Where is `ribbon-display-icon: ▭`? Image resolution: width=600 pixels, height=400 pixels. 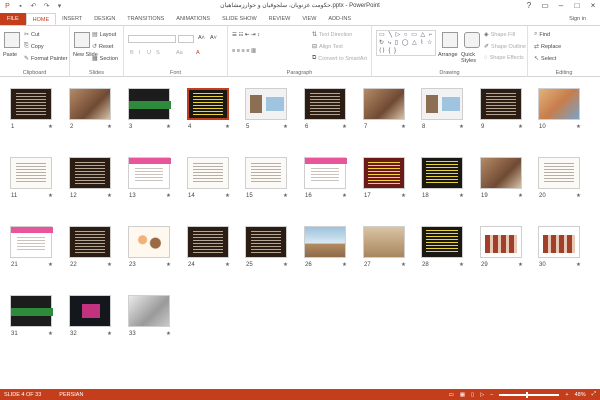 ribbon-display-icon: ▭ is located at coordinates (545, 5).